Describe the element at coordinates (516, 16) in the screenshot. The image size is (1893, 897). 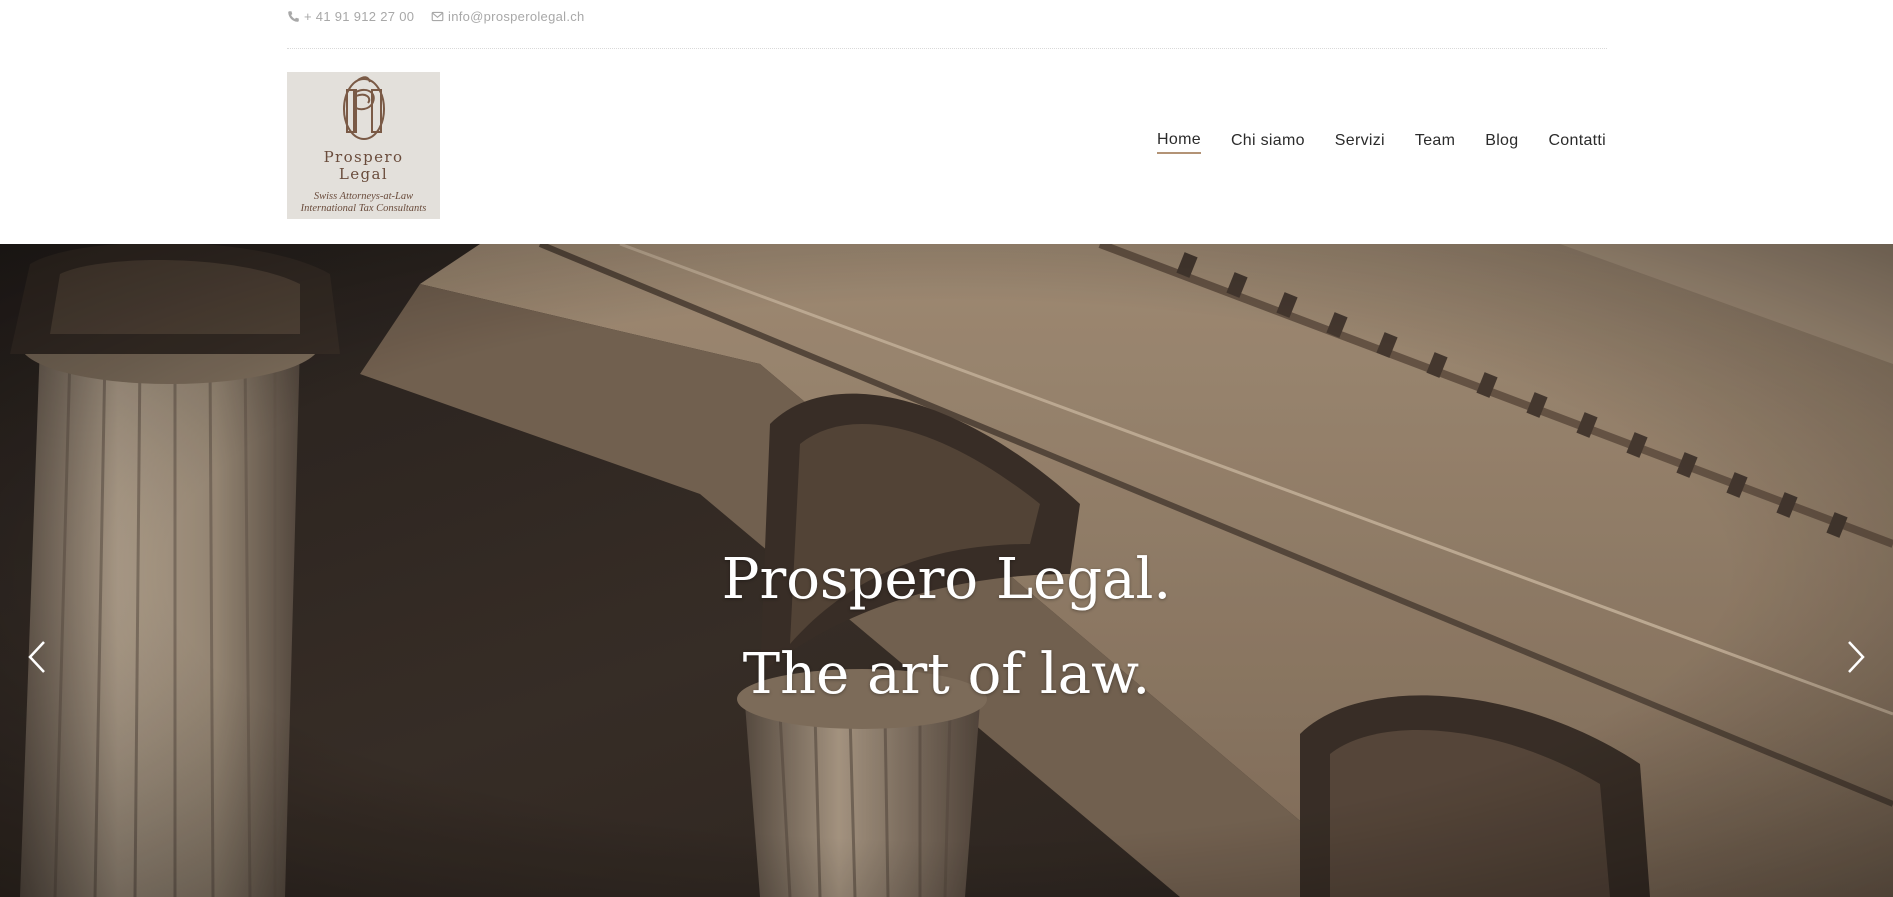
I see `email-address: info@prosperolegal.ch` at that location.